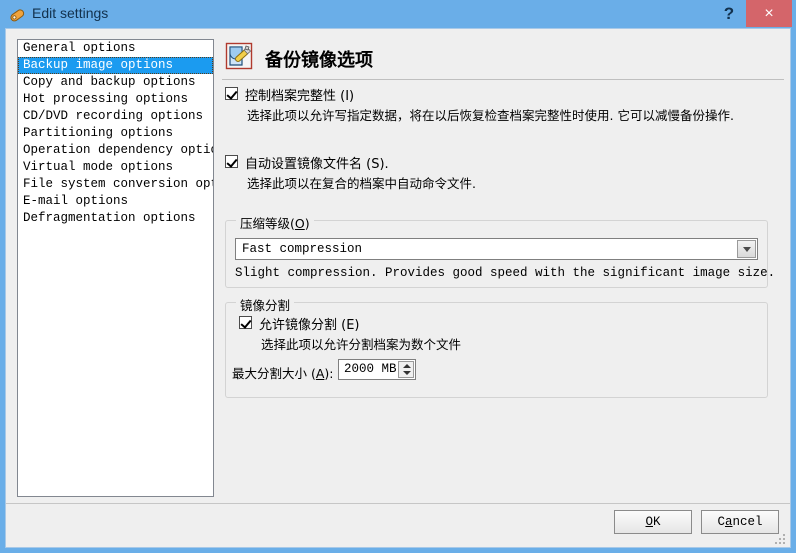  What do you see at coordinates (267, 223) in the screenshot?
I see `compression-group-title-prefix: 压缩等级(` at bounding box center [267, 223].